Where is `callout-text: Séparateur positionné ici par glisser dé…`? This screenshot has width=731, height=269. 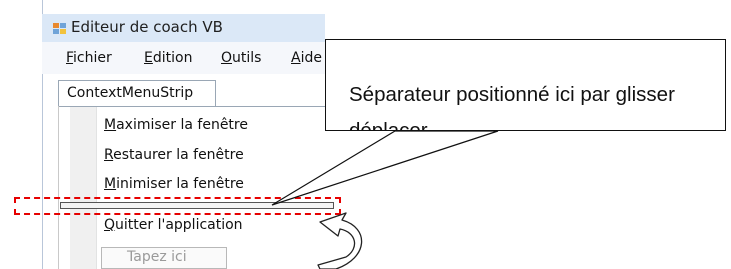
callout-text: Séparateur positionné ici par glisser dé… is located at coordinates (512, 107).